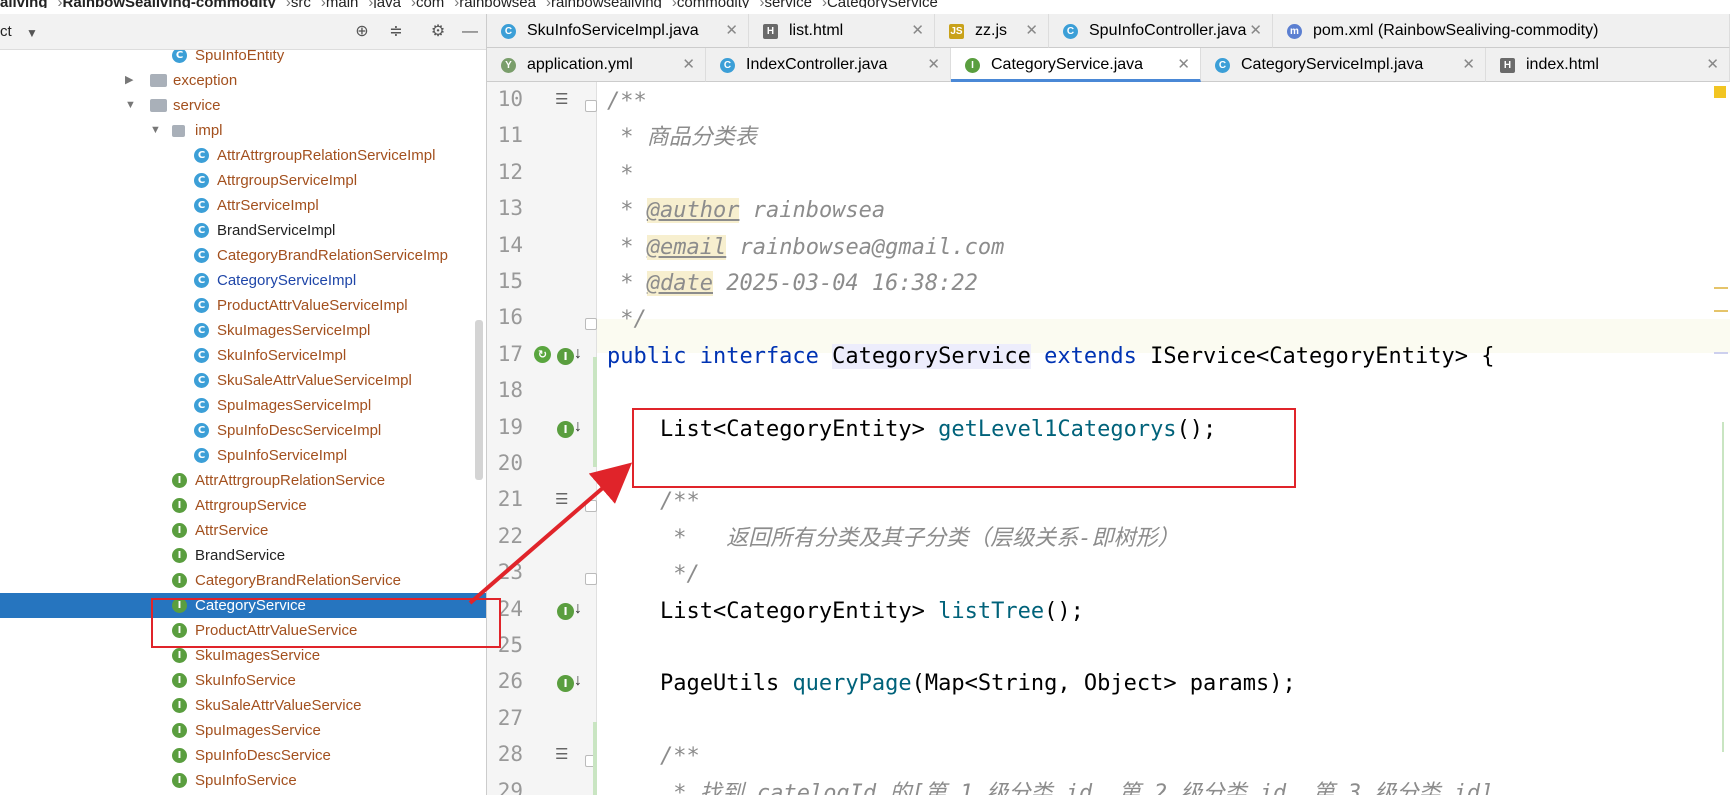 The image size is (1730, 795). What do you see at coordinates (243, 280) in the screenshot?
I see `tree-item: C CategoryServiceImpl` at bounding box center [243, 280].